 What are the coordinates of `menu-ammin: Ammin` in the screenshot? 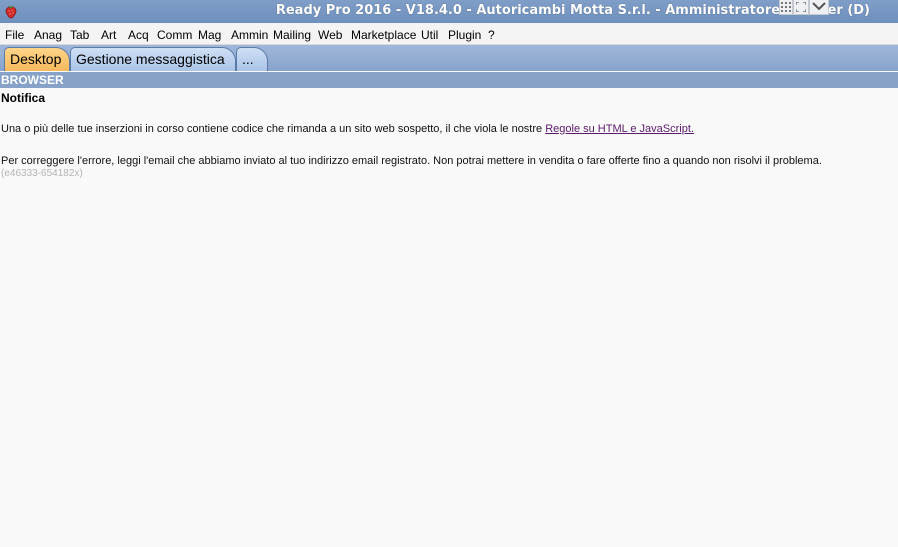 It's located at (249, 35).